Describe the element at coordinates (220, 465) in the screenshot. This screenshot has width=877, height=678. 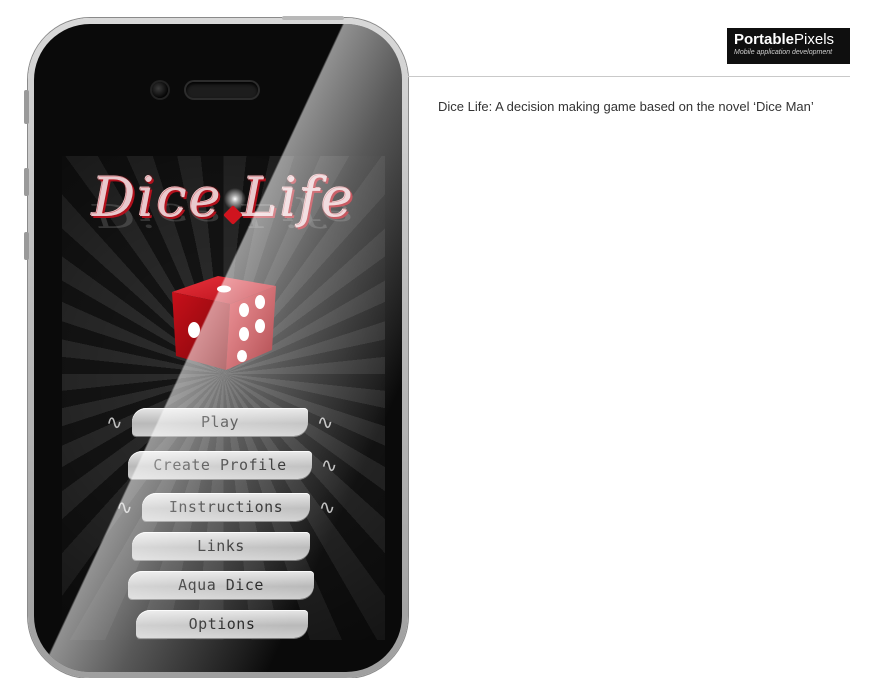
I see `create-profile-button-label: Create Profile` at that location.